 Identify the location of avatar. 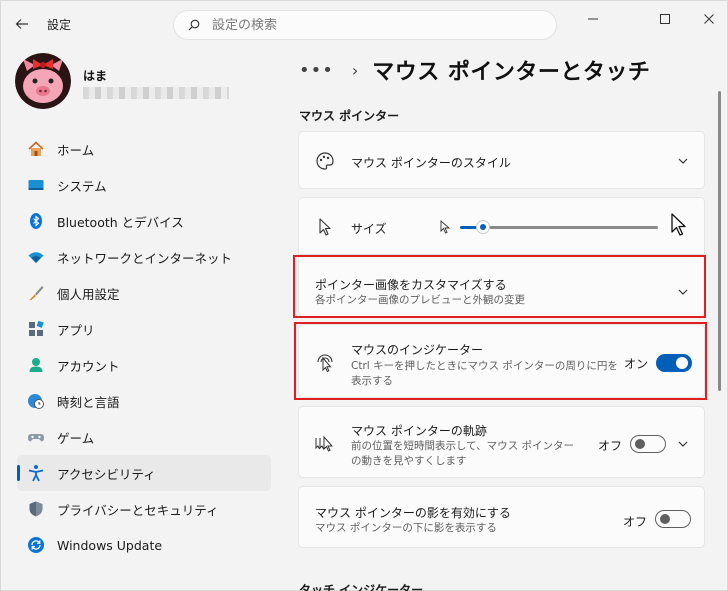
(43, 81).